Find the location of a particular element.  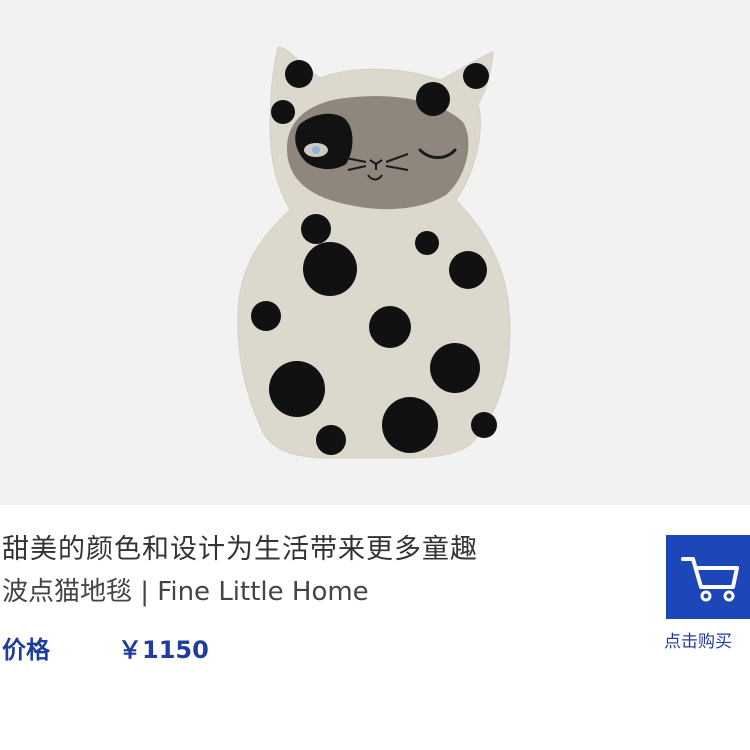

price-label: 价格 is located at coordinates (26, 650).